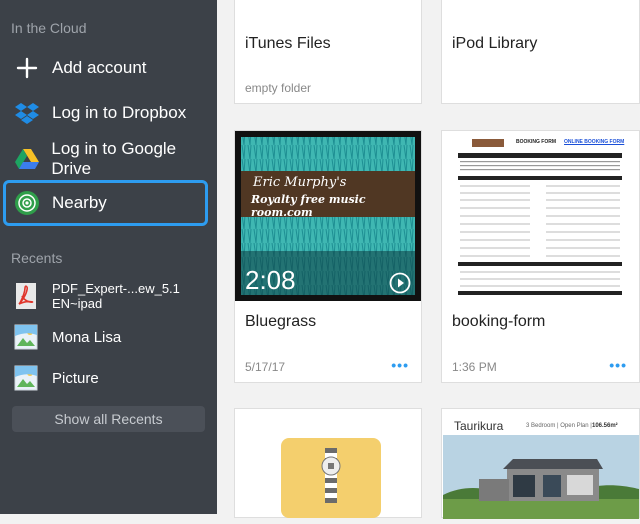 This screenshot has height=524, width=640. I want to click on nearby-radar-icon, so click(27, 203).